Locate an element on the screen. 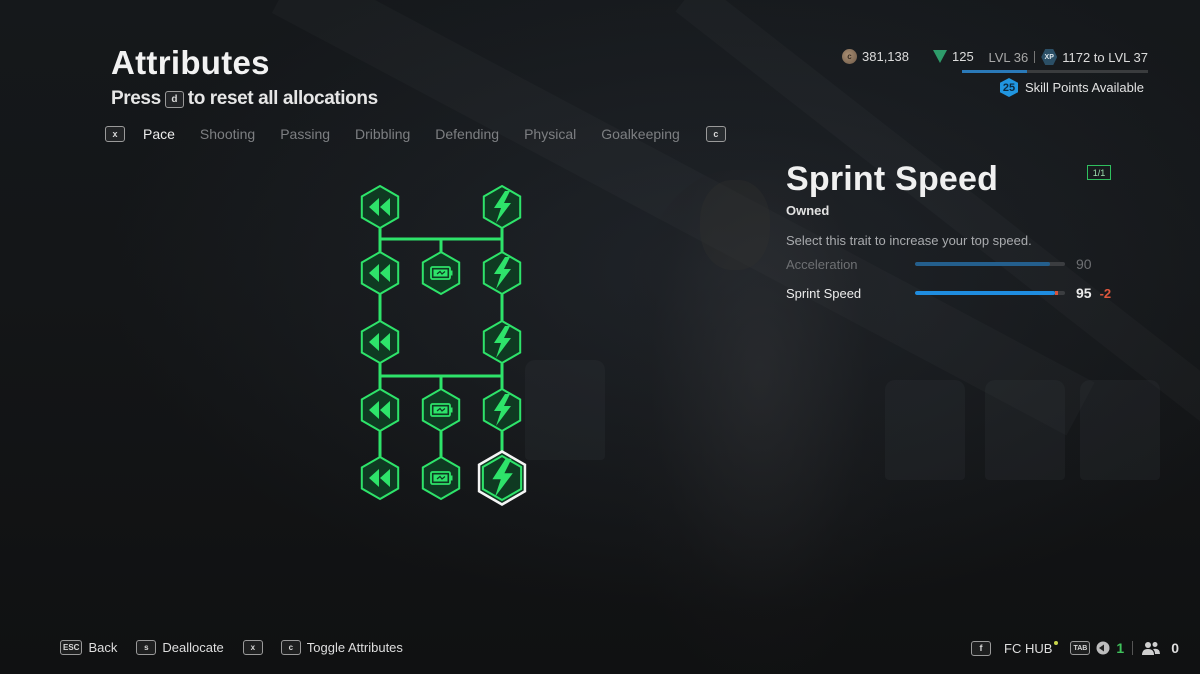 The height and width of the screenshot is (674, 1200). stat-label: Sprint Speed is located at coordinates (824, 293).